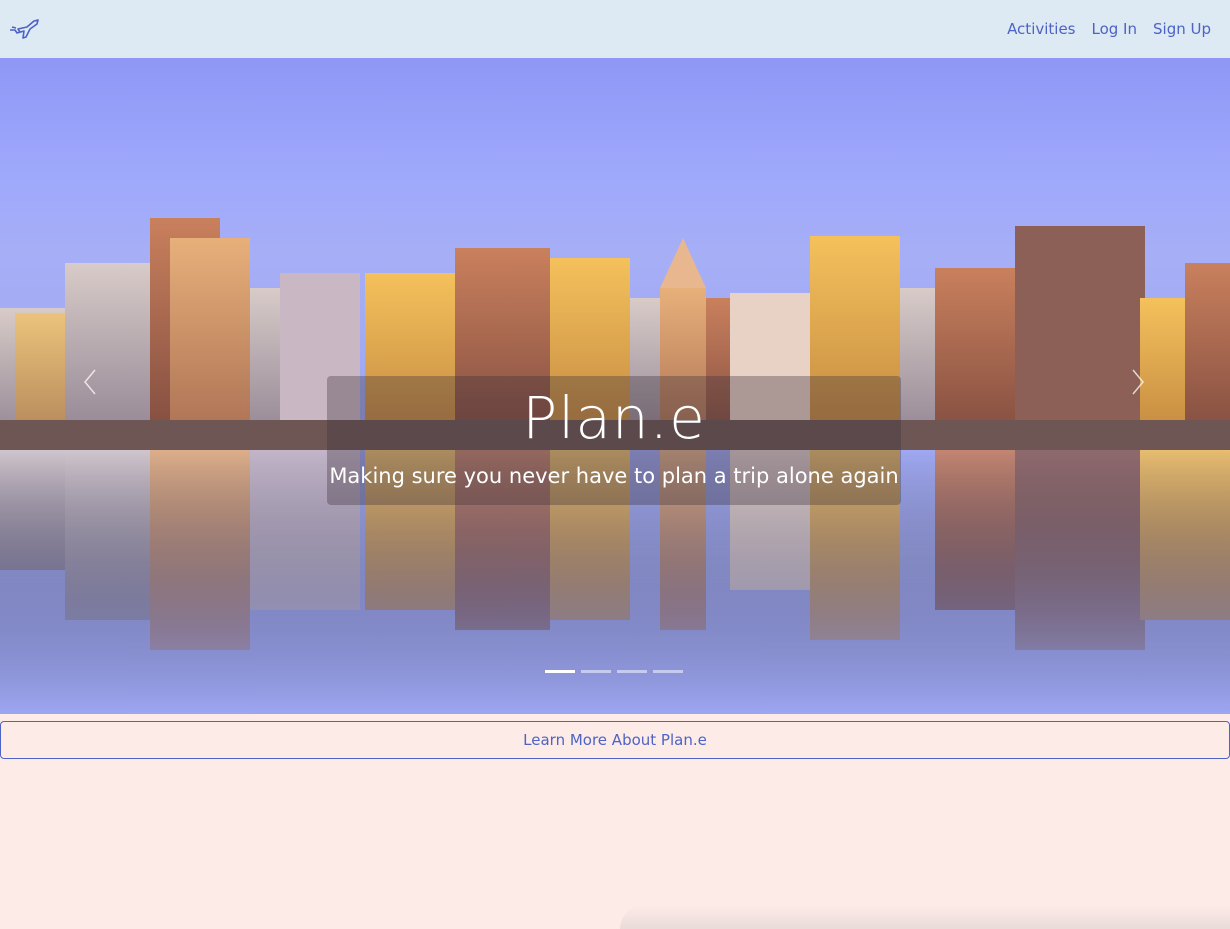 Image resolution: width=1230 pixels, height=929 pixels. I want to click on chevron-left-icon, so click(90, 382).